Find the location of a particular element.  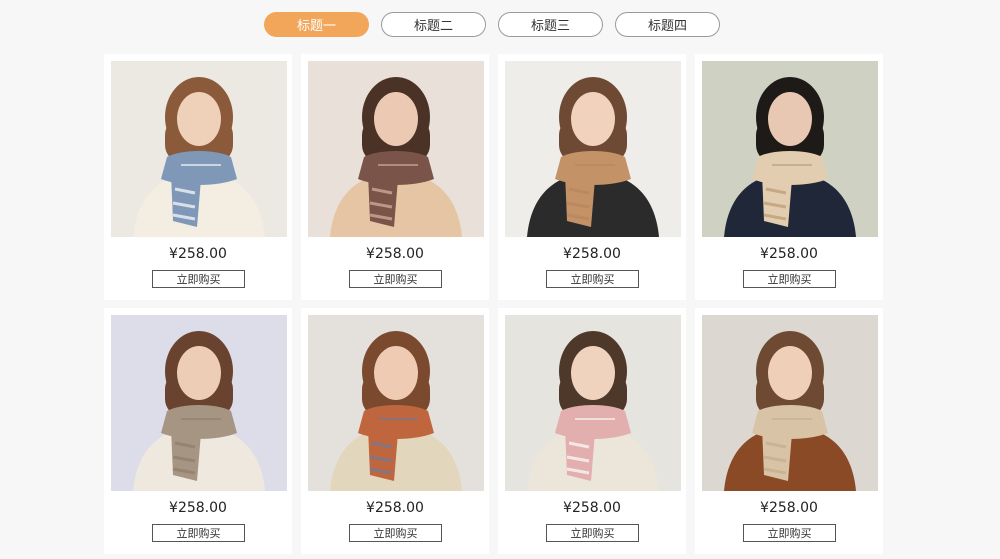

tab-2: 标题二 is located at coordinates (433, 24).